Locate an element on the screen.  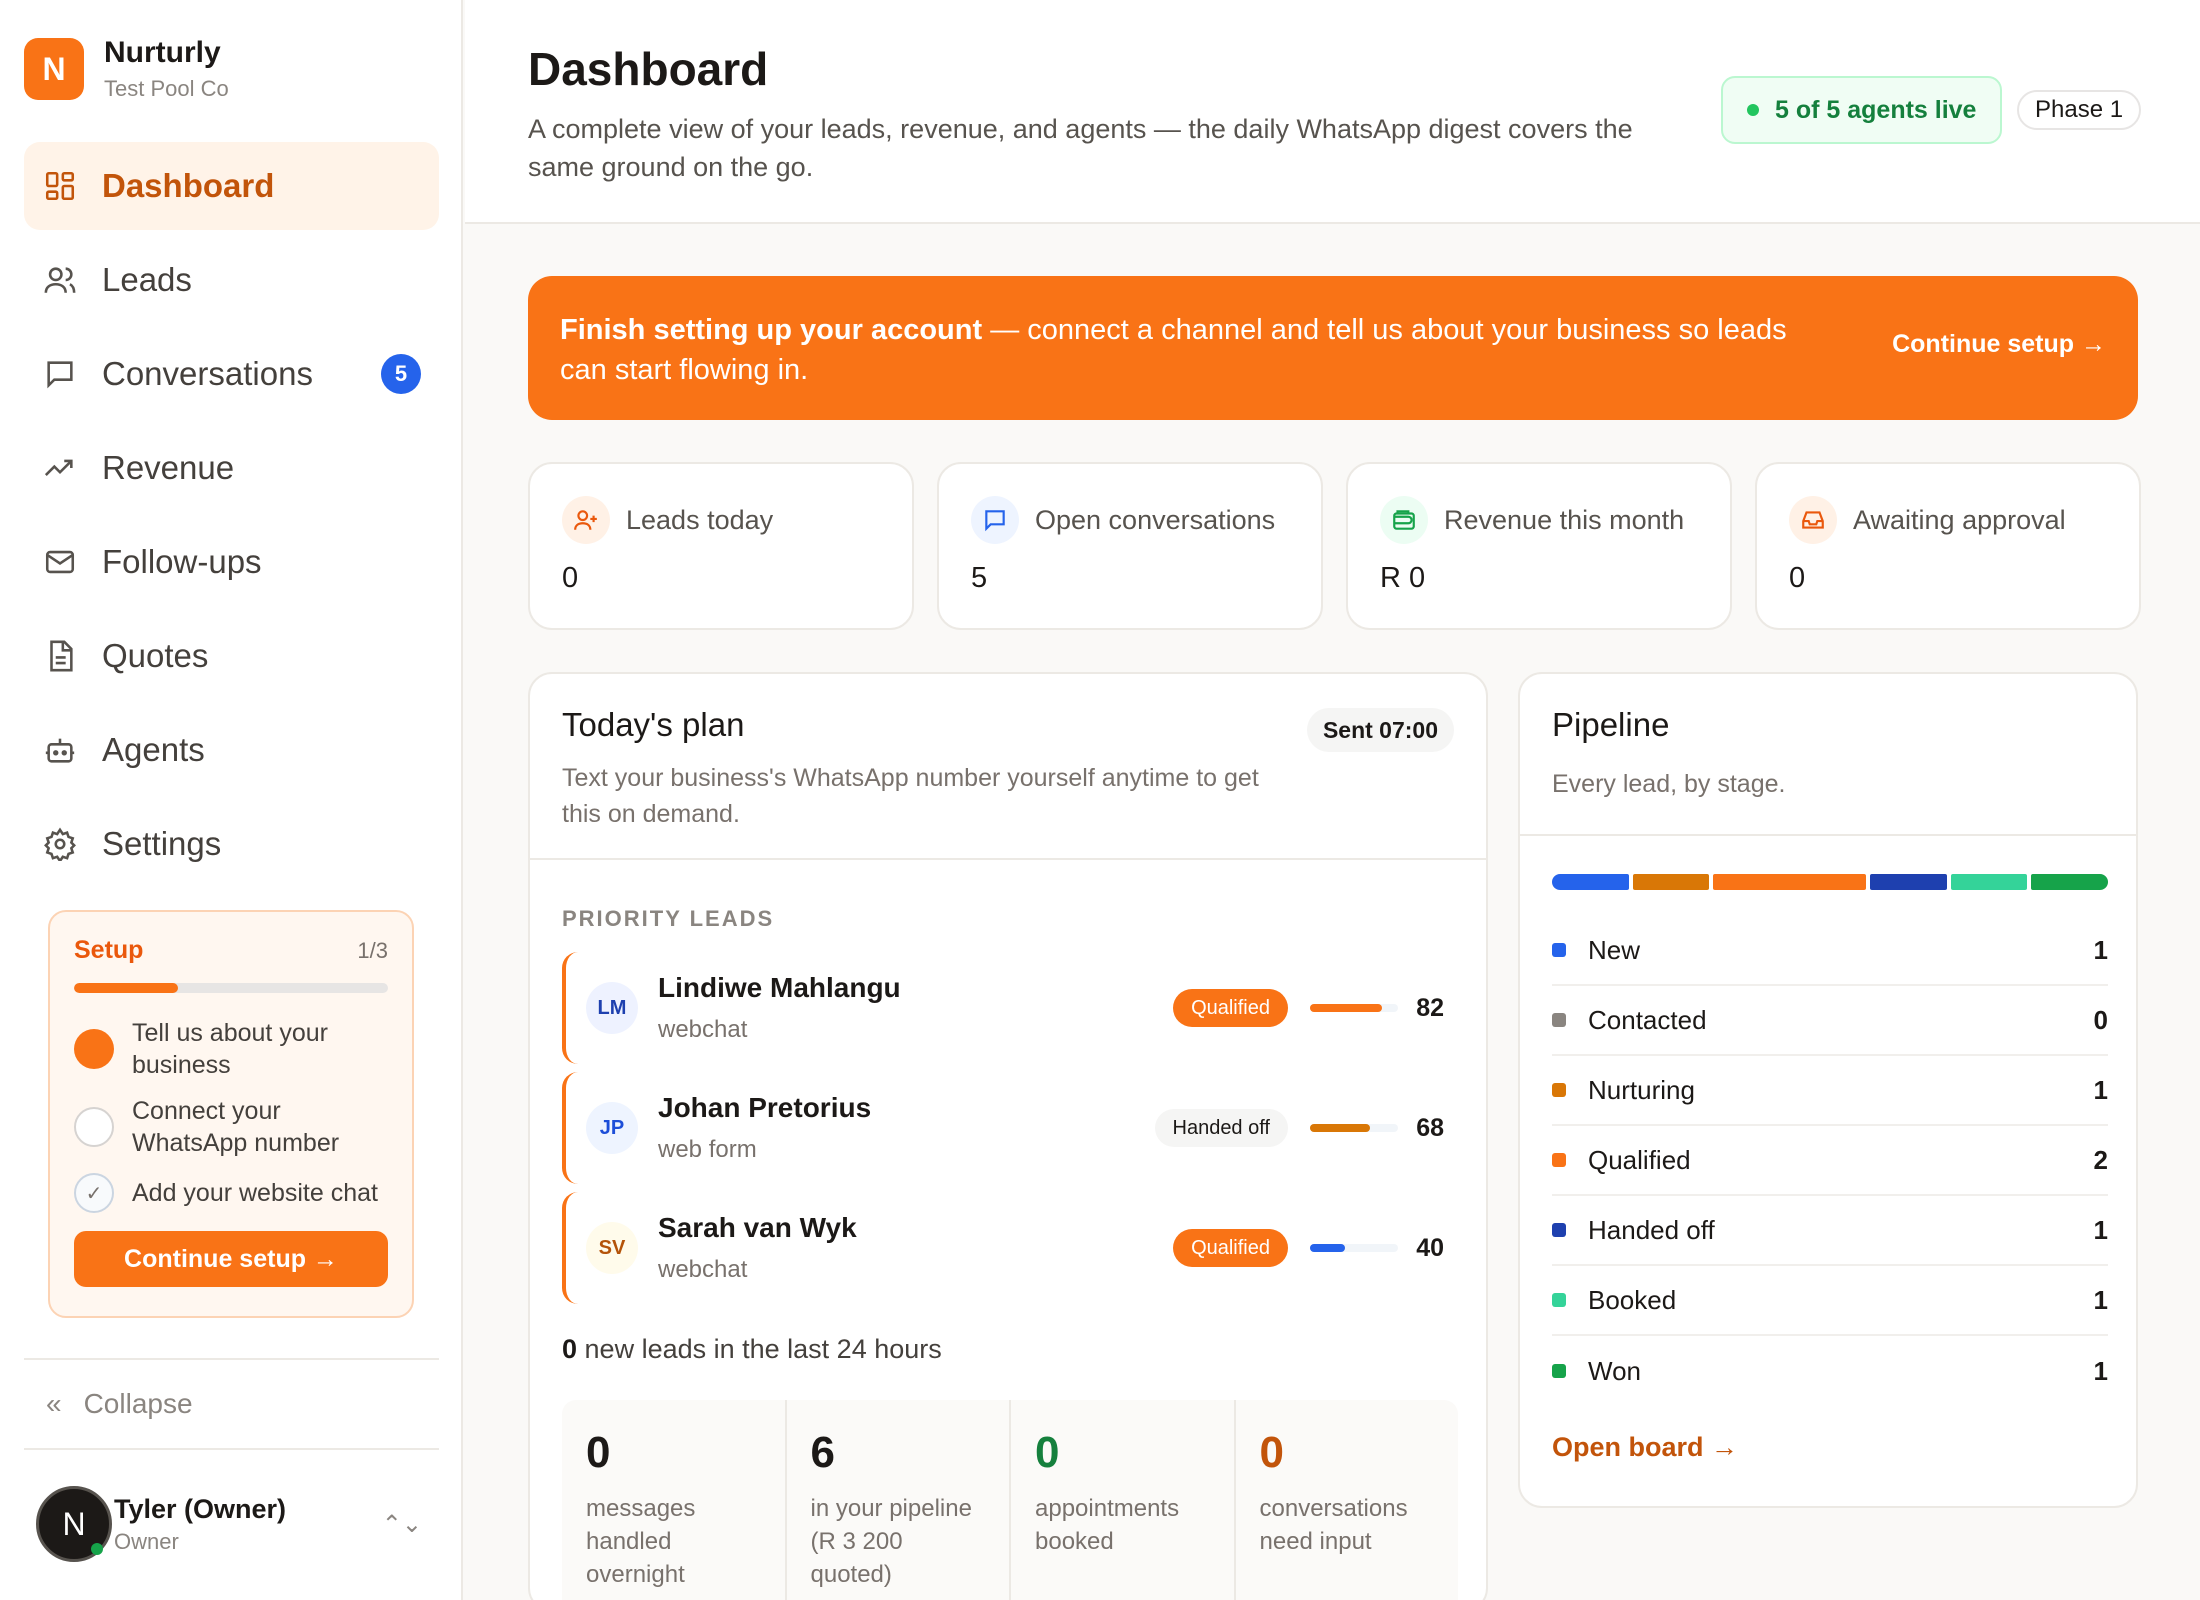
lead-row: JP Johan Pretorius web form Handed off 68 is located at coordinates (1010, 1128).